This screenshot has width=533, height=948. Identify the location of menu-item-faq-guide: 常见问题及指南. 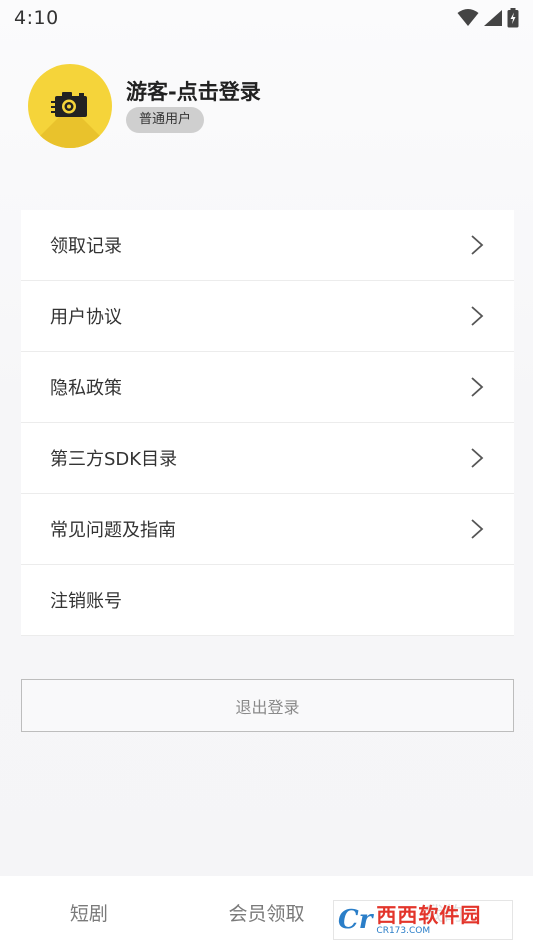
(267, 529).